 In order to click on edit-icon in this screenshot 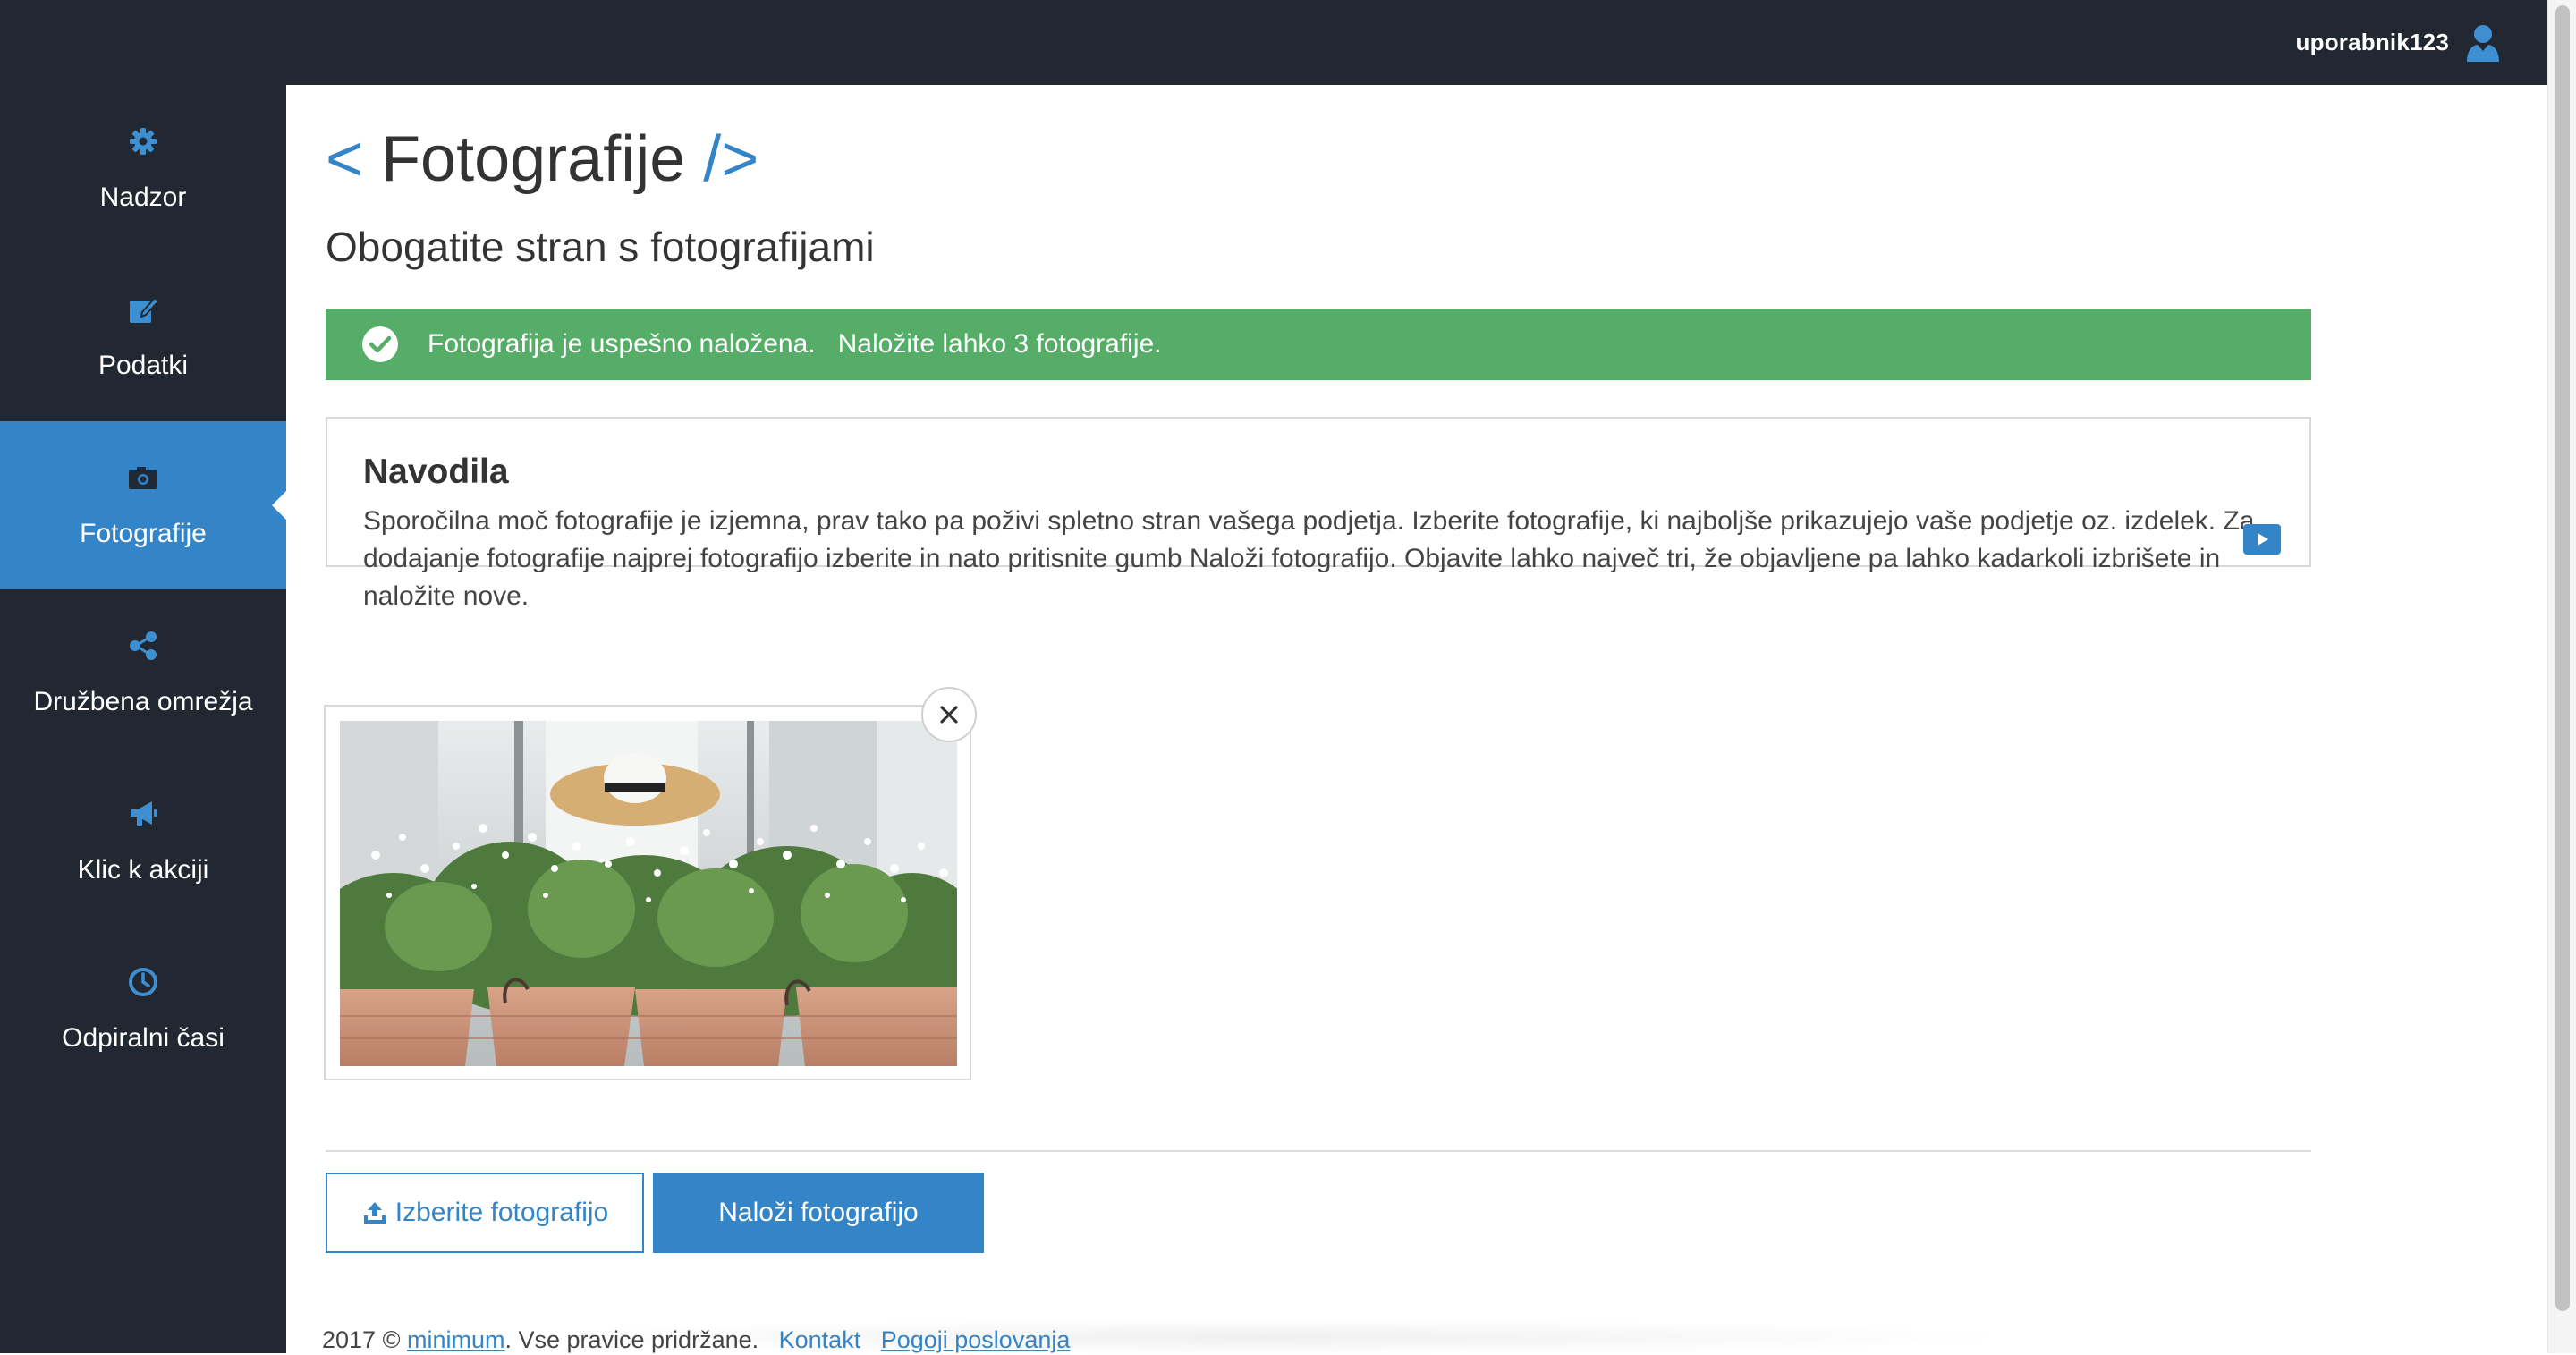, I will do `click(144, 309)`.